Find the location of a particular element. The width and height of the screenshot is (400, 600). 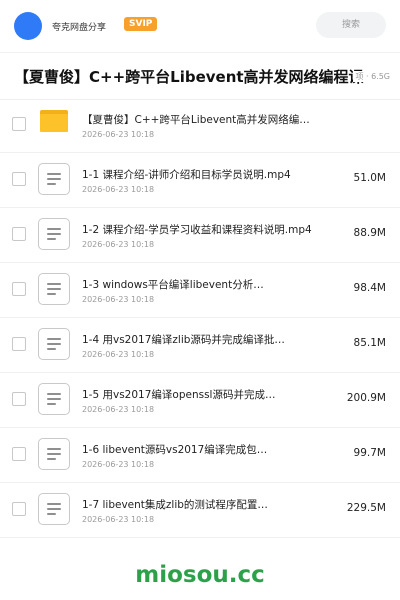

watermark: miosou.cc is located at coordinates (200, 575).